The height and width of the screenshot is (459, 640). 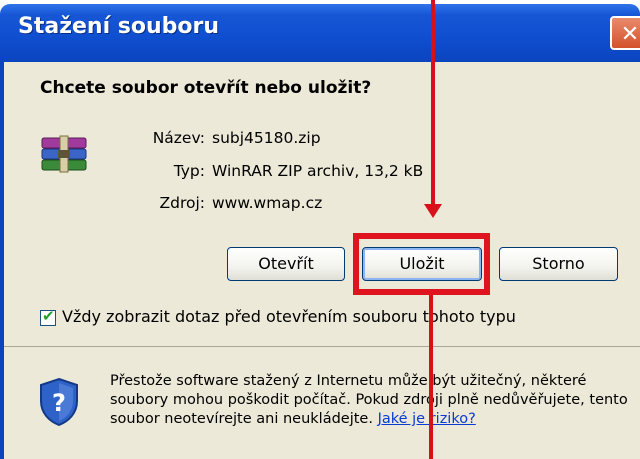 I want to click on close-icon: ✕, so click(x=630, y=34).